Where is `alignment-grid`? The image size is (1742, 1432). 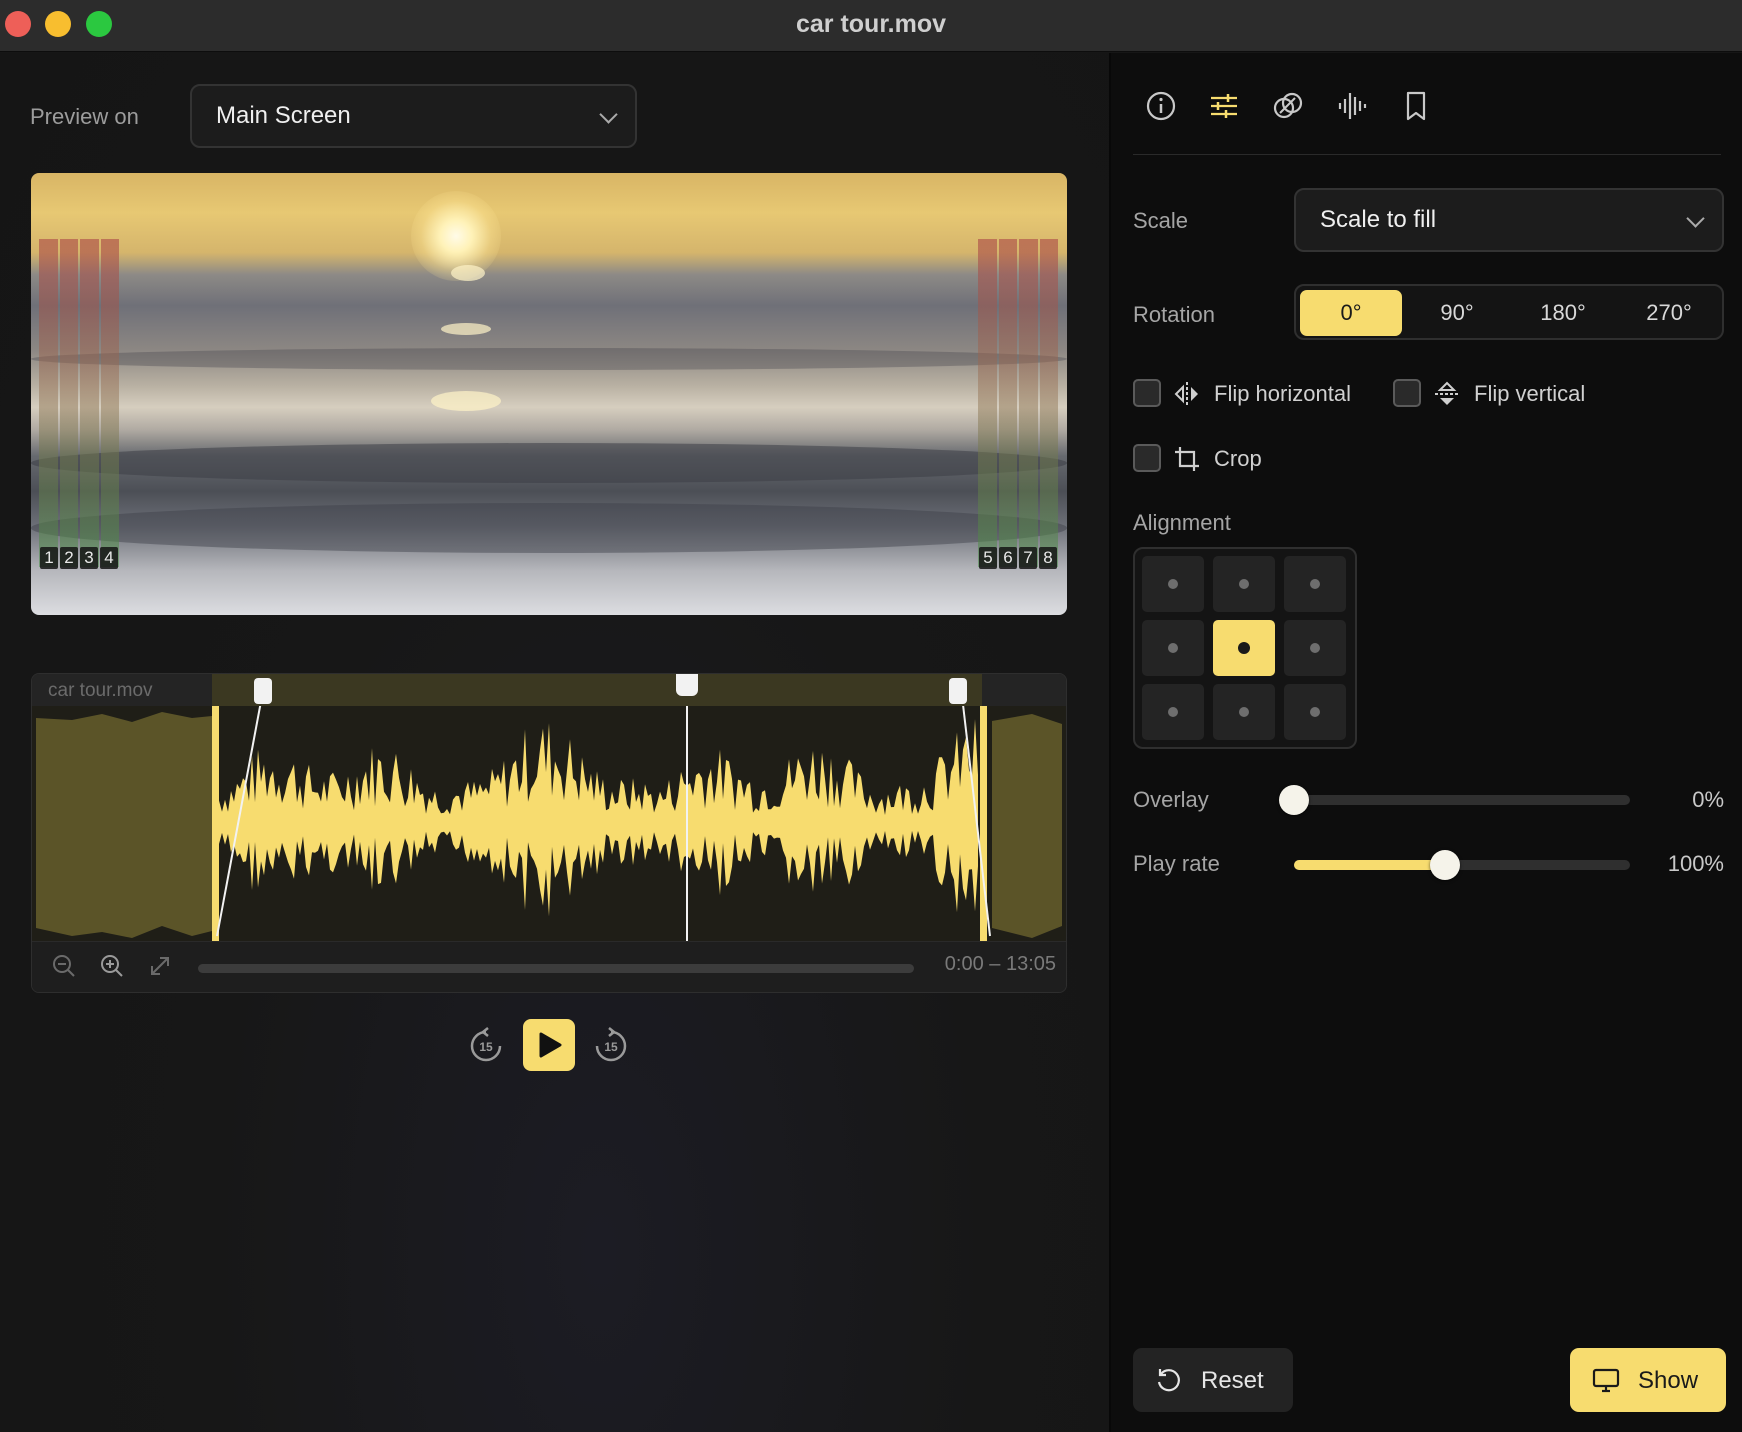 alignment-grid is located at coordinates (1245, 648).